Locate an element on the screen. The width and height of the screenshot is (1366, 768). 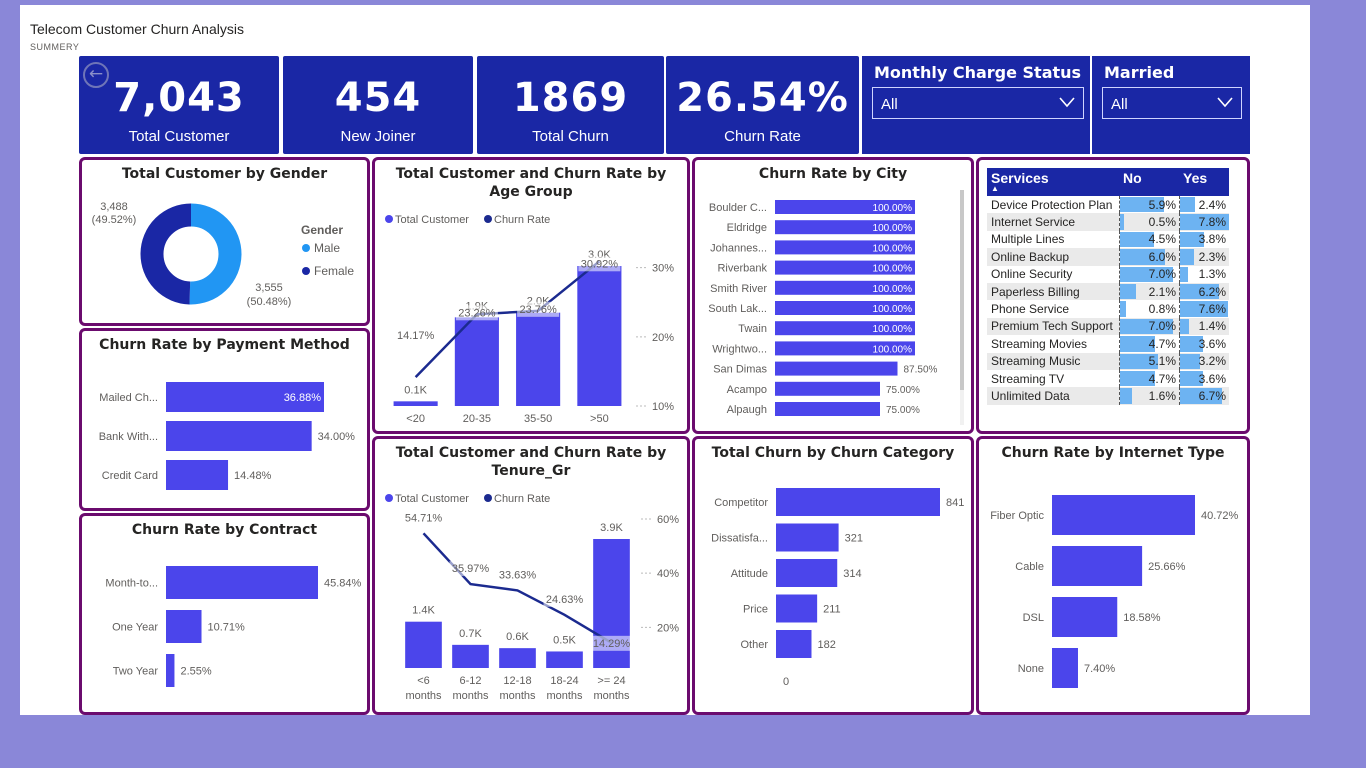
cell-value: 7.6% is located at coordinates (1212, 309).